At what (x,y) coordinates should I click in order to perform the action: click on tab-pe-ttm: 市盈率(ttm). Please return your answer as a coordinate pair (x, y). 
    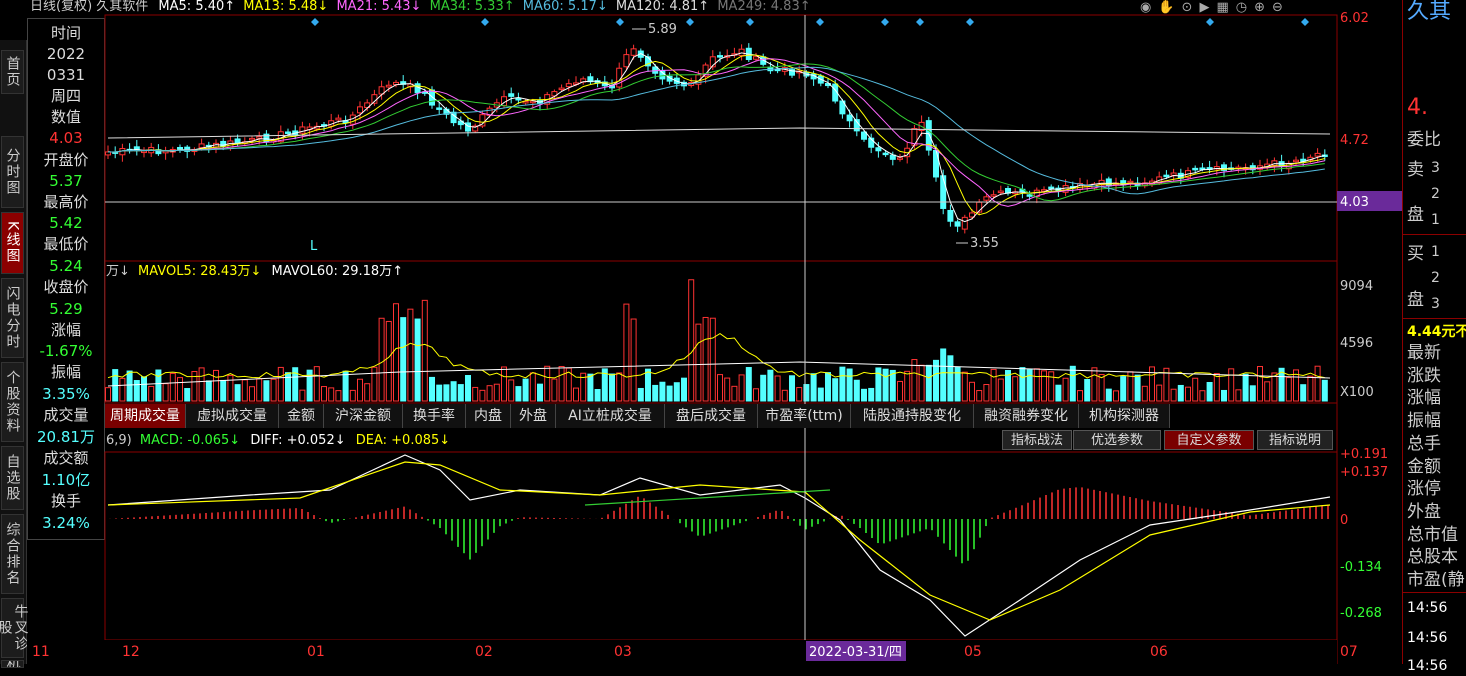
    Looking at the image, I should click on (804, 416).